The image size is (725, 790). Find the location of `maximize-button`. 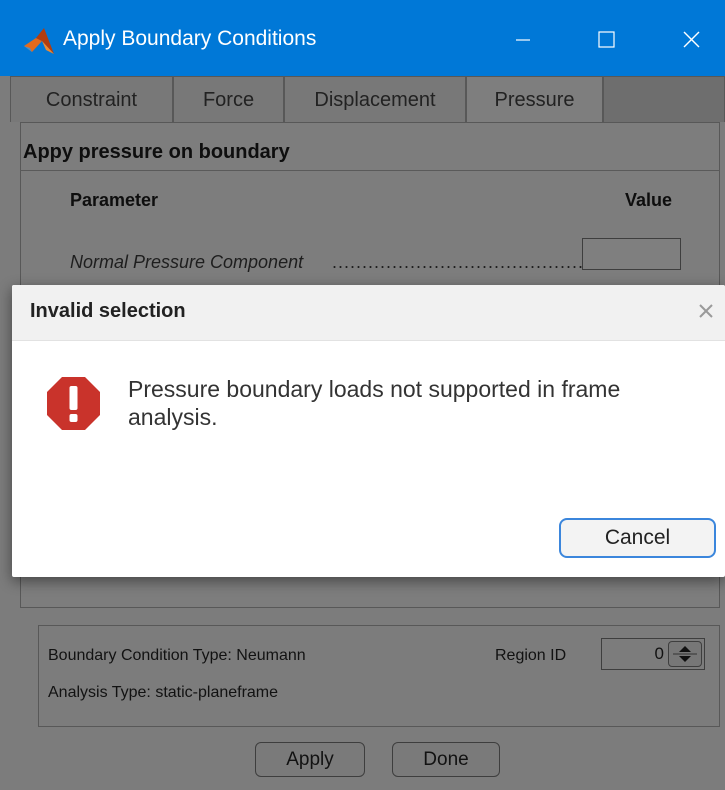

maximize-button is located at coordinates (607, 40).